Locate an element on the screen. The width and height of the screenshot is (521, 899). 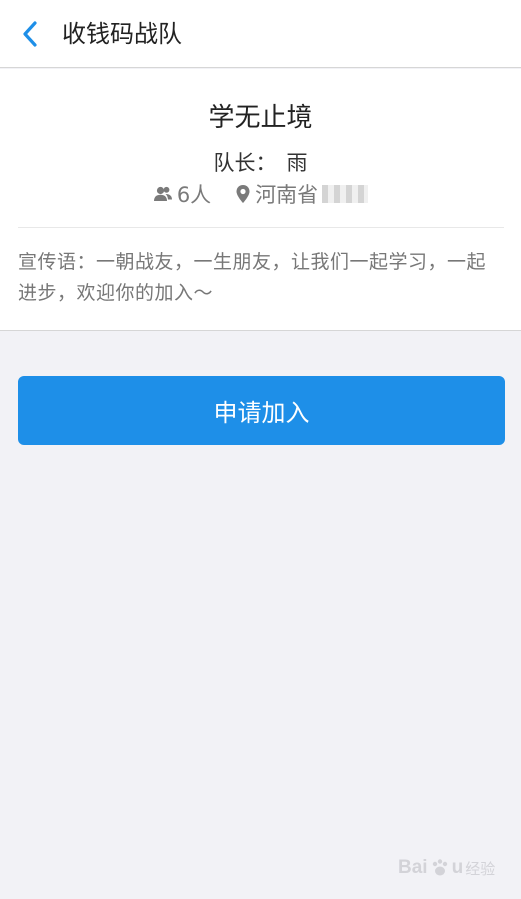
apply-join-button: 申请加入 is located at coordinates (261, 410).